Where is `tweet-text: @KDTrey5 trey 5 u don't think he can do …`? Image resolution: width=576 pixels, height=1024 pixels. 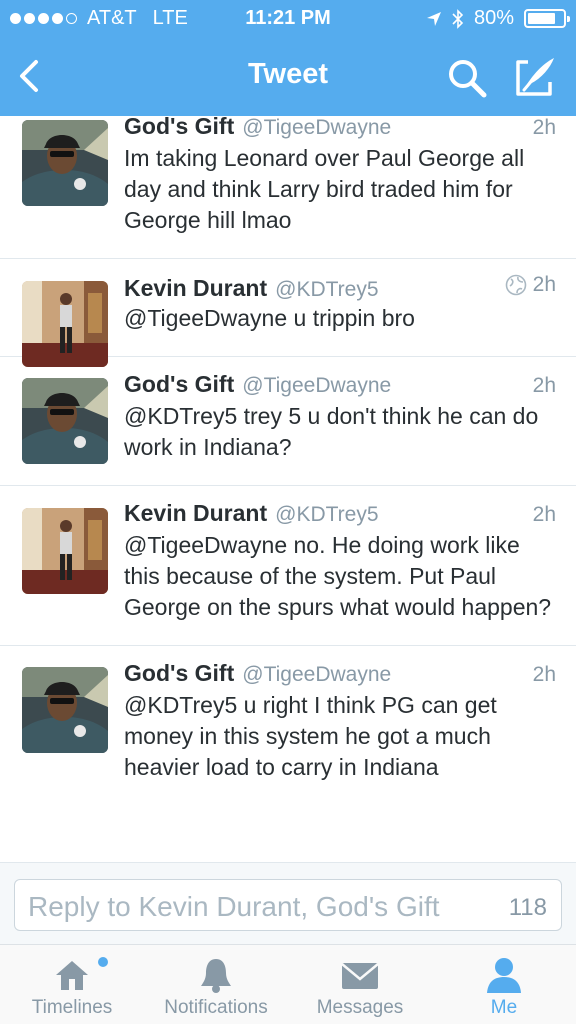
tweet-text: @KDTrey5 trey 5 u don't think he can do … is located at coordinates (331, 431).